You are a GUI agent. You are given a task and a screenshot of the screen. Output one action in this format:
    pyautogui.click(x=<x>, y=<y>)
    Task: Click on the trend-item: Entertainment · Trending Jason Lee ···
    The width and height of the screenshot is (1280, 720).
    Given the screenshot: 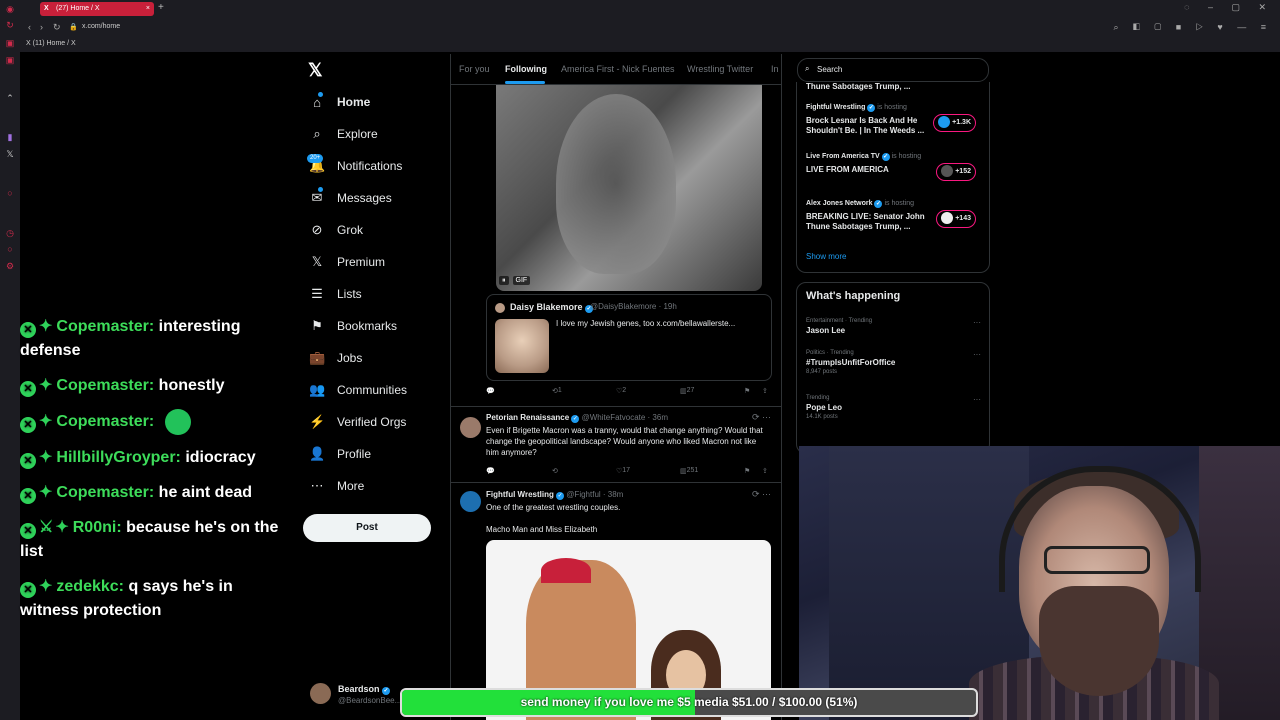 What is the action you would take?
    pyautogui.click(x=893, y=326)
    